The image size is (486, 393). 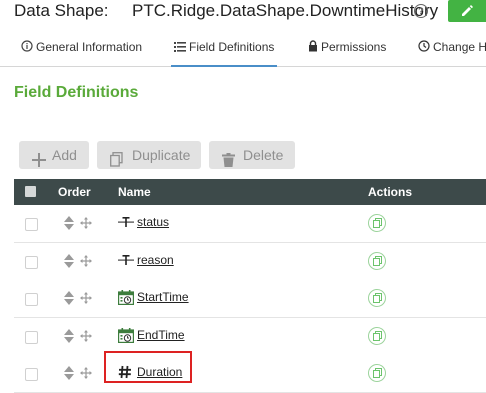 What do you see at coordinates (250, 374) in the screenshot?
I see `table-row: Duration` at bounding box center [250, 374].